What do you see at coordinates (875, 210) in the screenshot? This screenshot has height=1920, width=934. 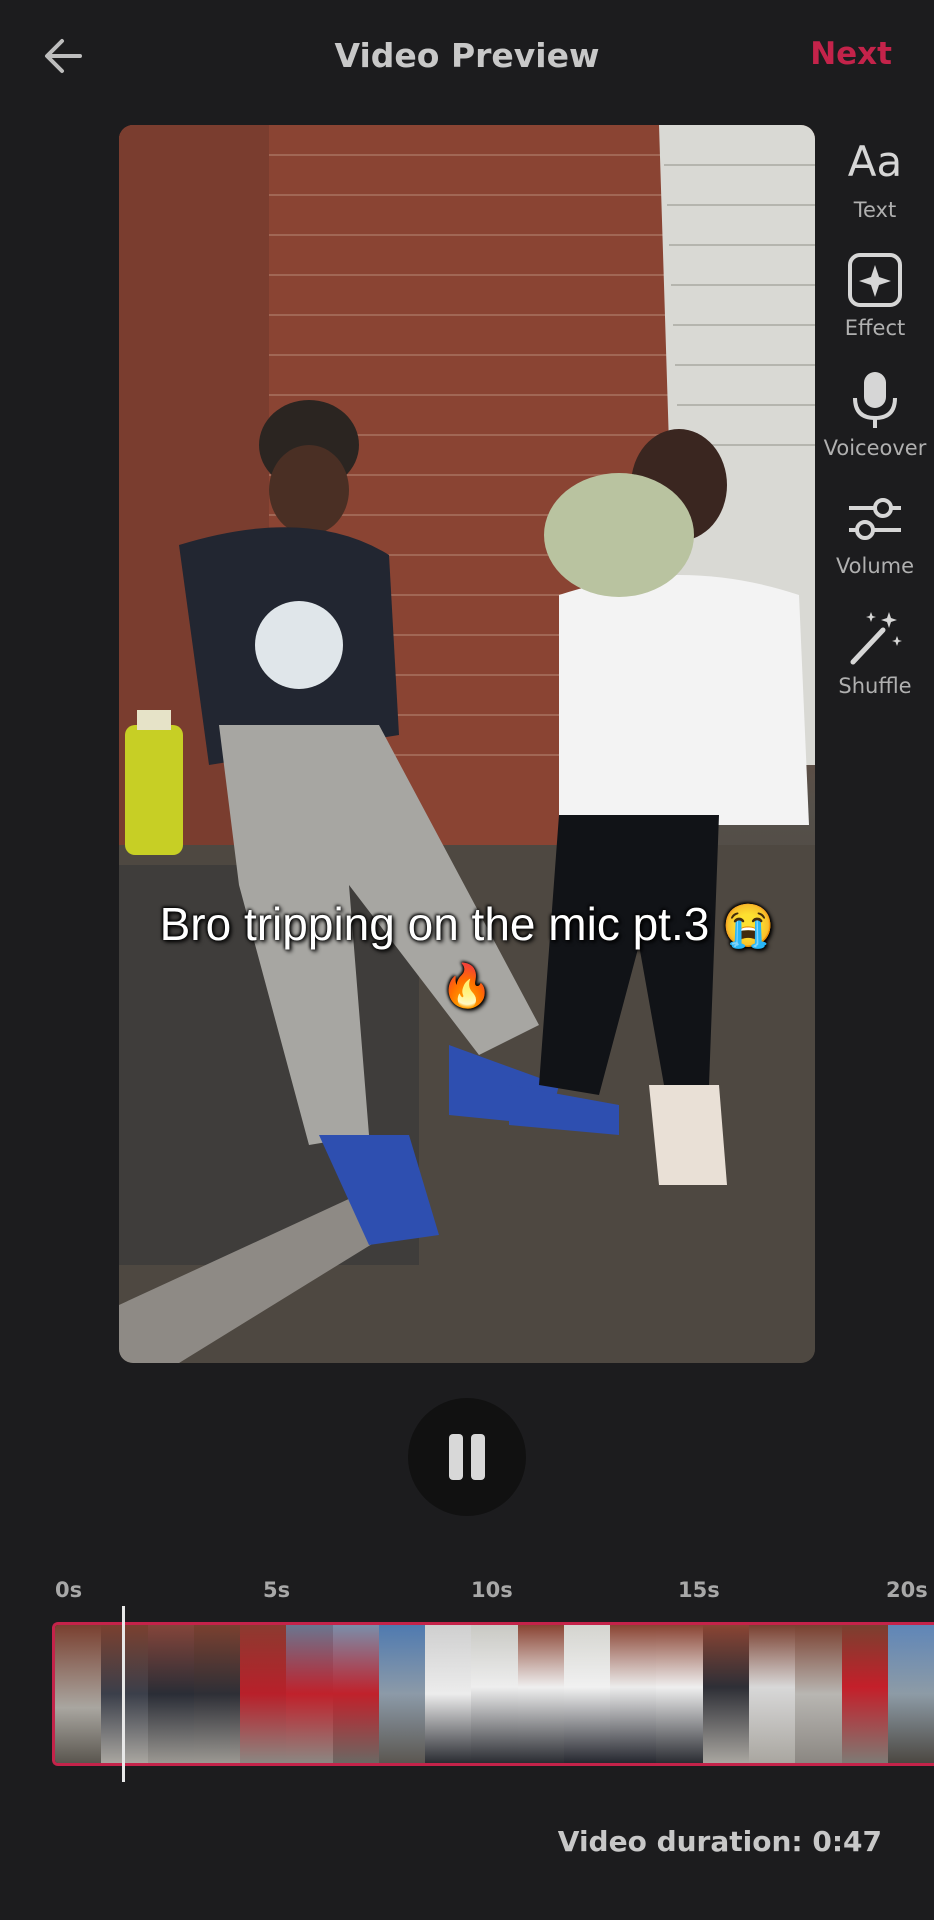 I see `tool-text-label: Text` at bounding box center [875, 210].